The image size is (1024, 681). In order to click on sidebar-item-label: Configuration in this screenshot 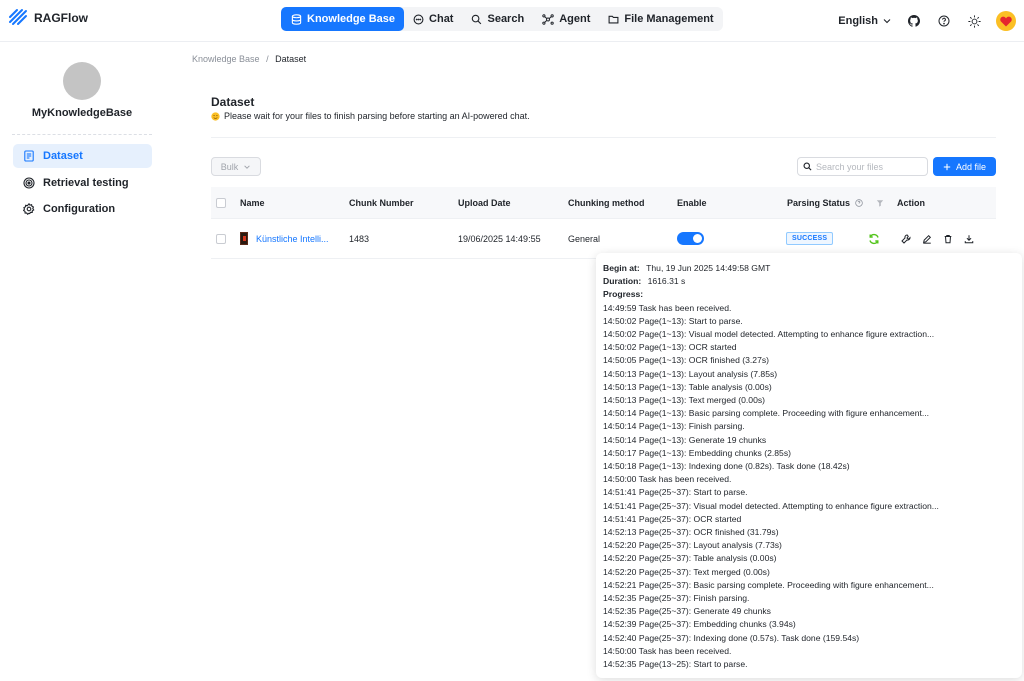, I will do `click(79, 209)`.